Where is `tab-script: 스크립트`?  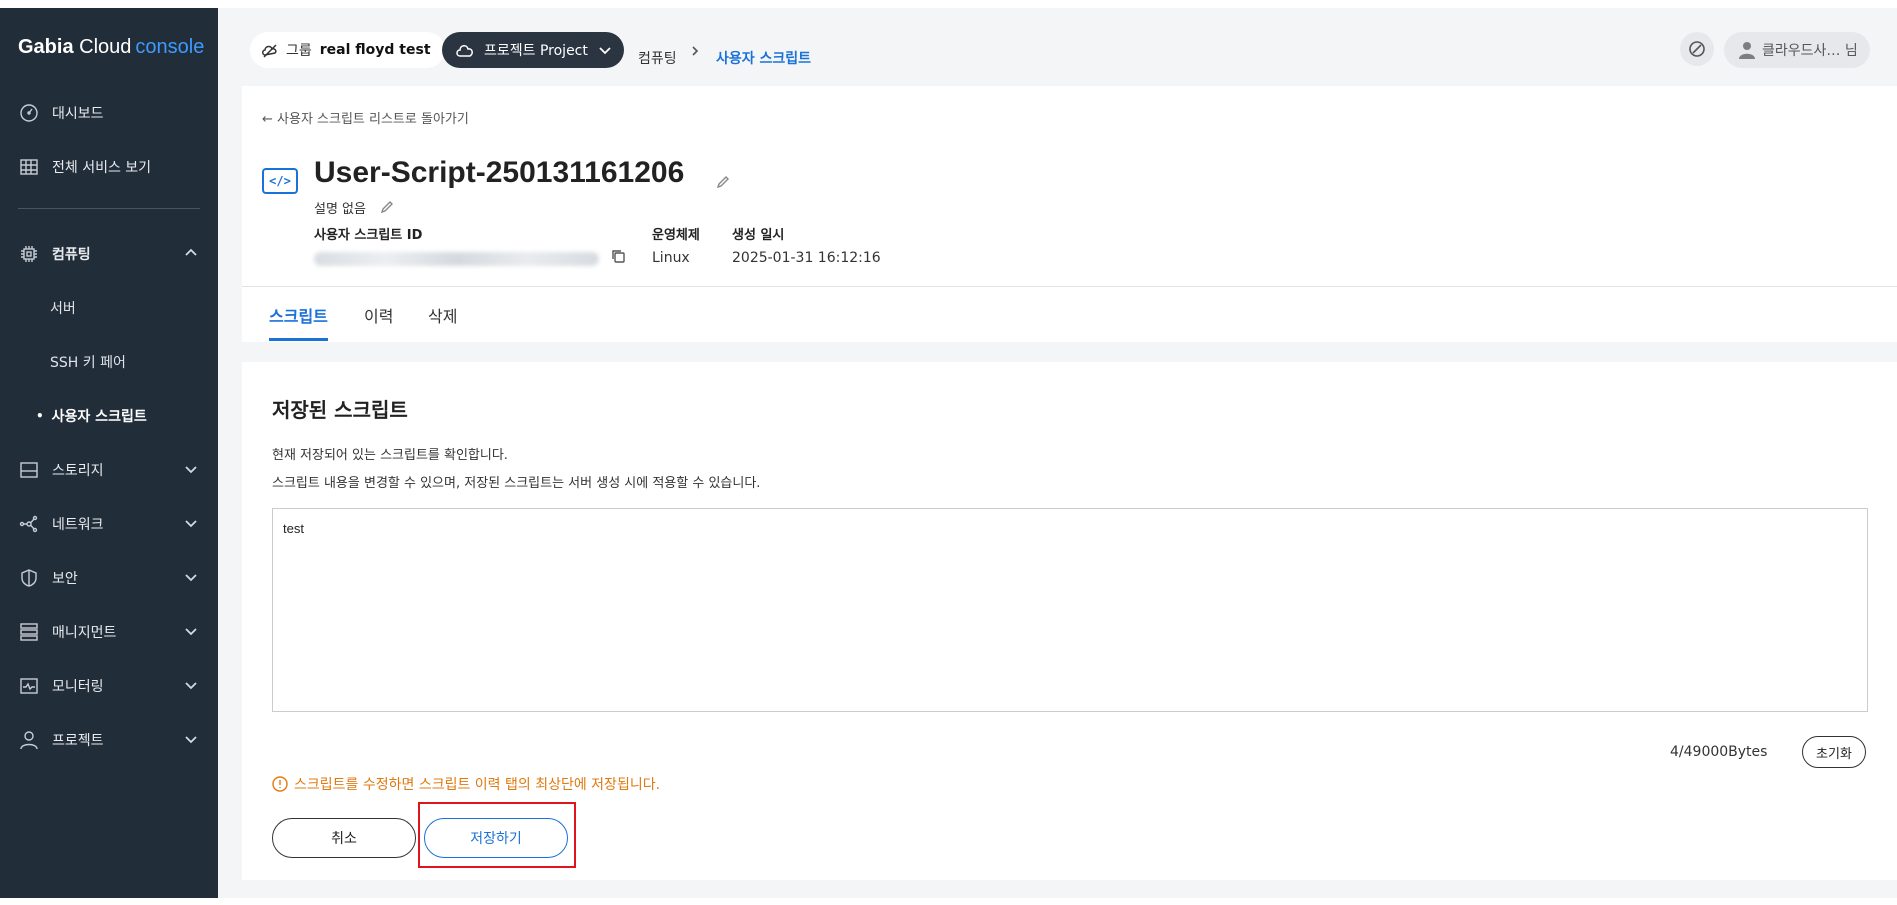
tab-script: 스크립트 is located at coordinates (298, 315).